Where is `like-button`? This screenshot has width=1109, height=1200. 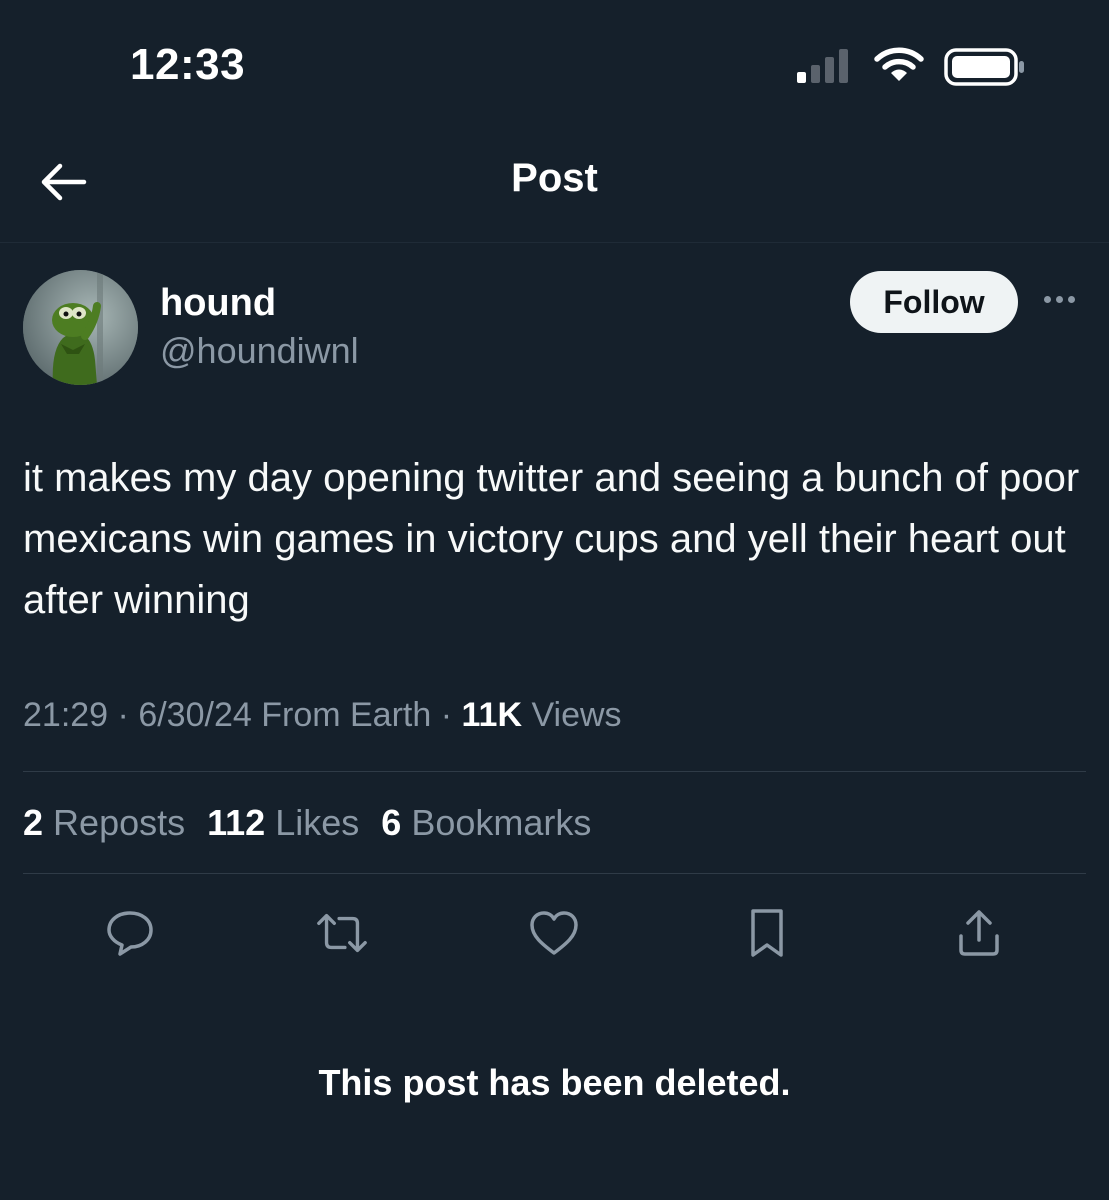 like-button is located at coordinates (554, 933).